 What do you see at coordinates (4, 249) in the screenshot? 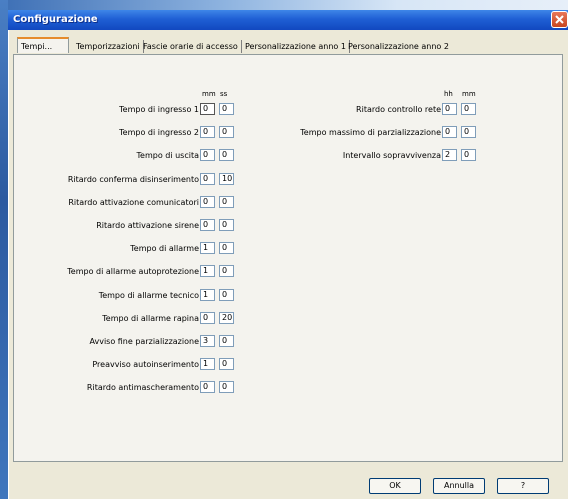
I see `desktop-edge` at bounding box center [4, 249].